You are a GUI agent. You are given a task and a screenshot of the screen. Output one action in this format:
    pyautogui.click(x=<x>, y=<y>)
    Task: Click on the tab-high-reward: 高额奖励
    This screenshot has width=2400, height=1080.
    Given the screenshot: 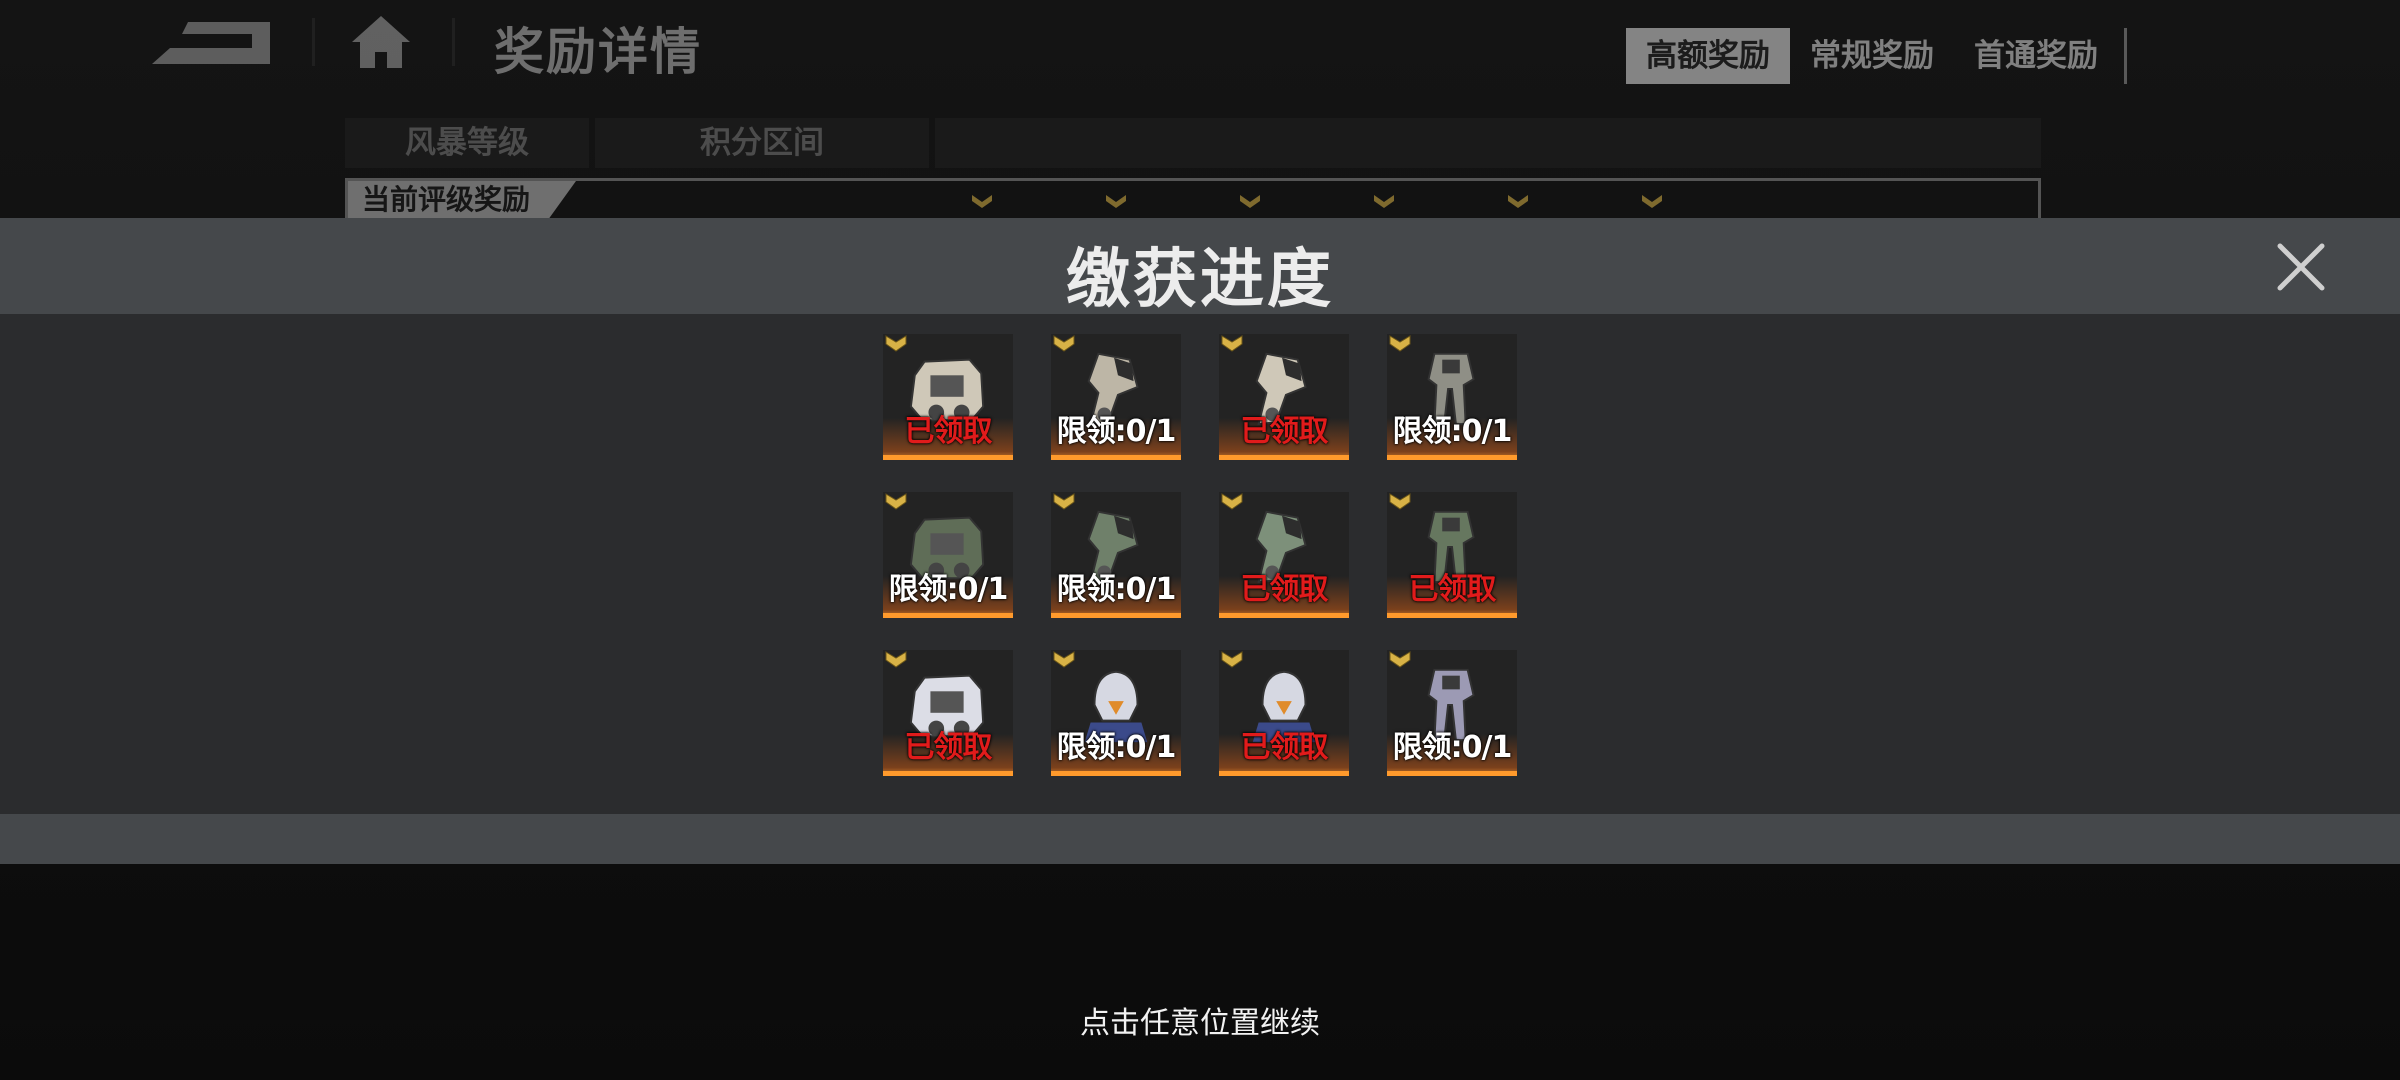 What is the action you would take?
    pyautogui.click(x=1708, y=56)
    